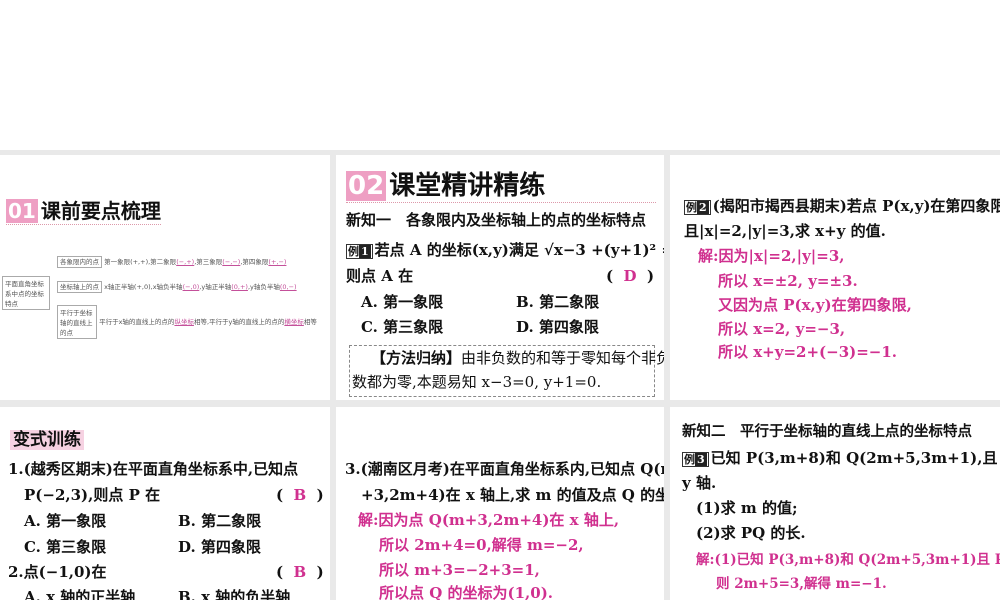 This screenshot has height=600, width=1000. What do you see at coordinates (517, 358) in the screenshot?
I see `method-line-1: 【方法归纳】由非负数的和等于零知每个非负` at bounding box center [517, 358].